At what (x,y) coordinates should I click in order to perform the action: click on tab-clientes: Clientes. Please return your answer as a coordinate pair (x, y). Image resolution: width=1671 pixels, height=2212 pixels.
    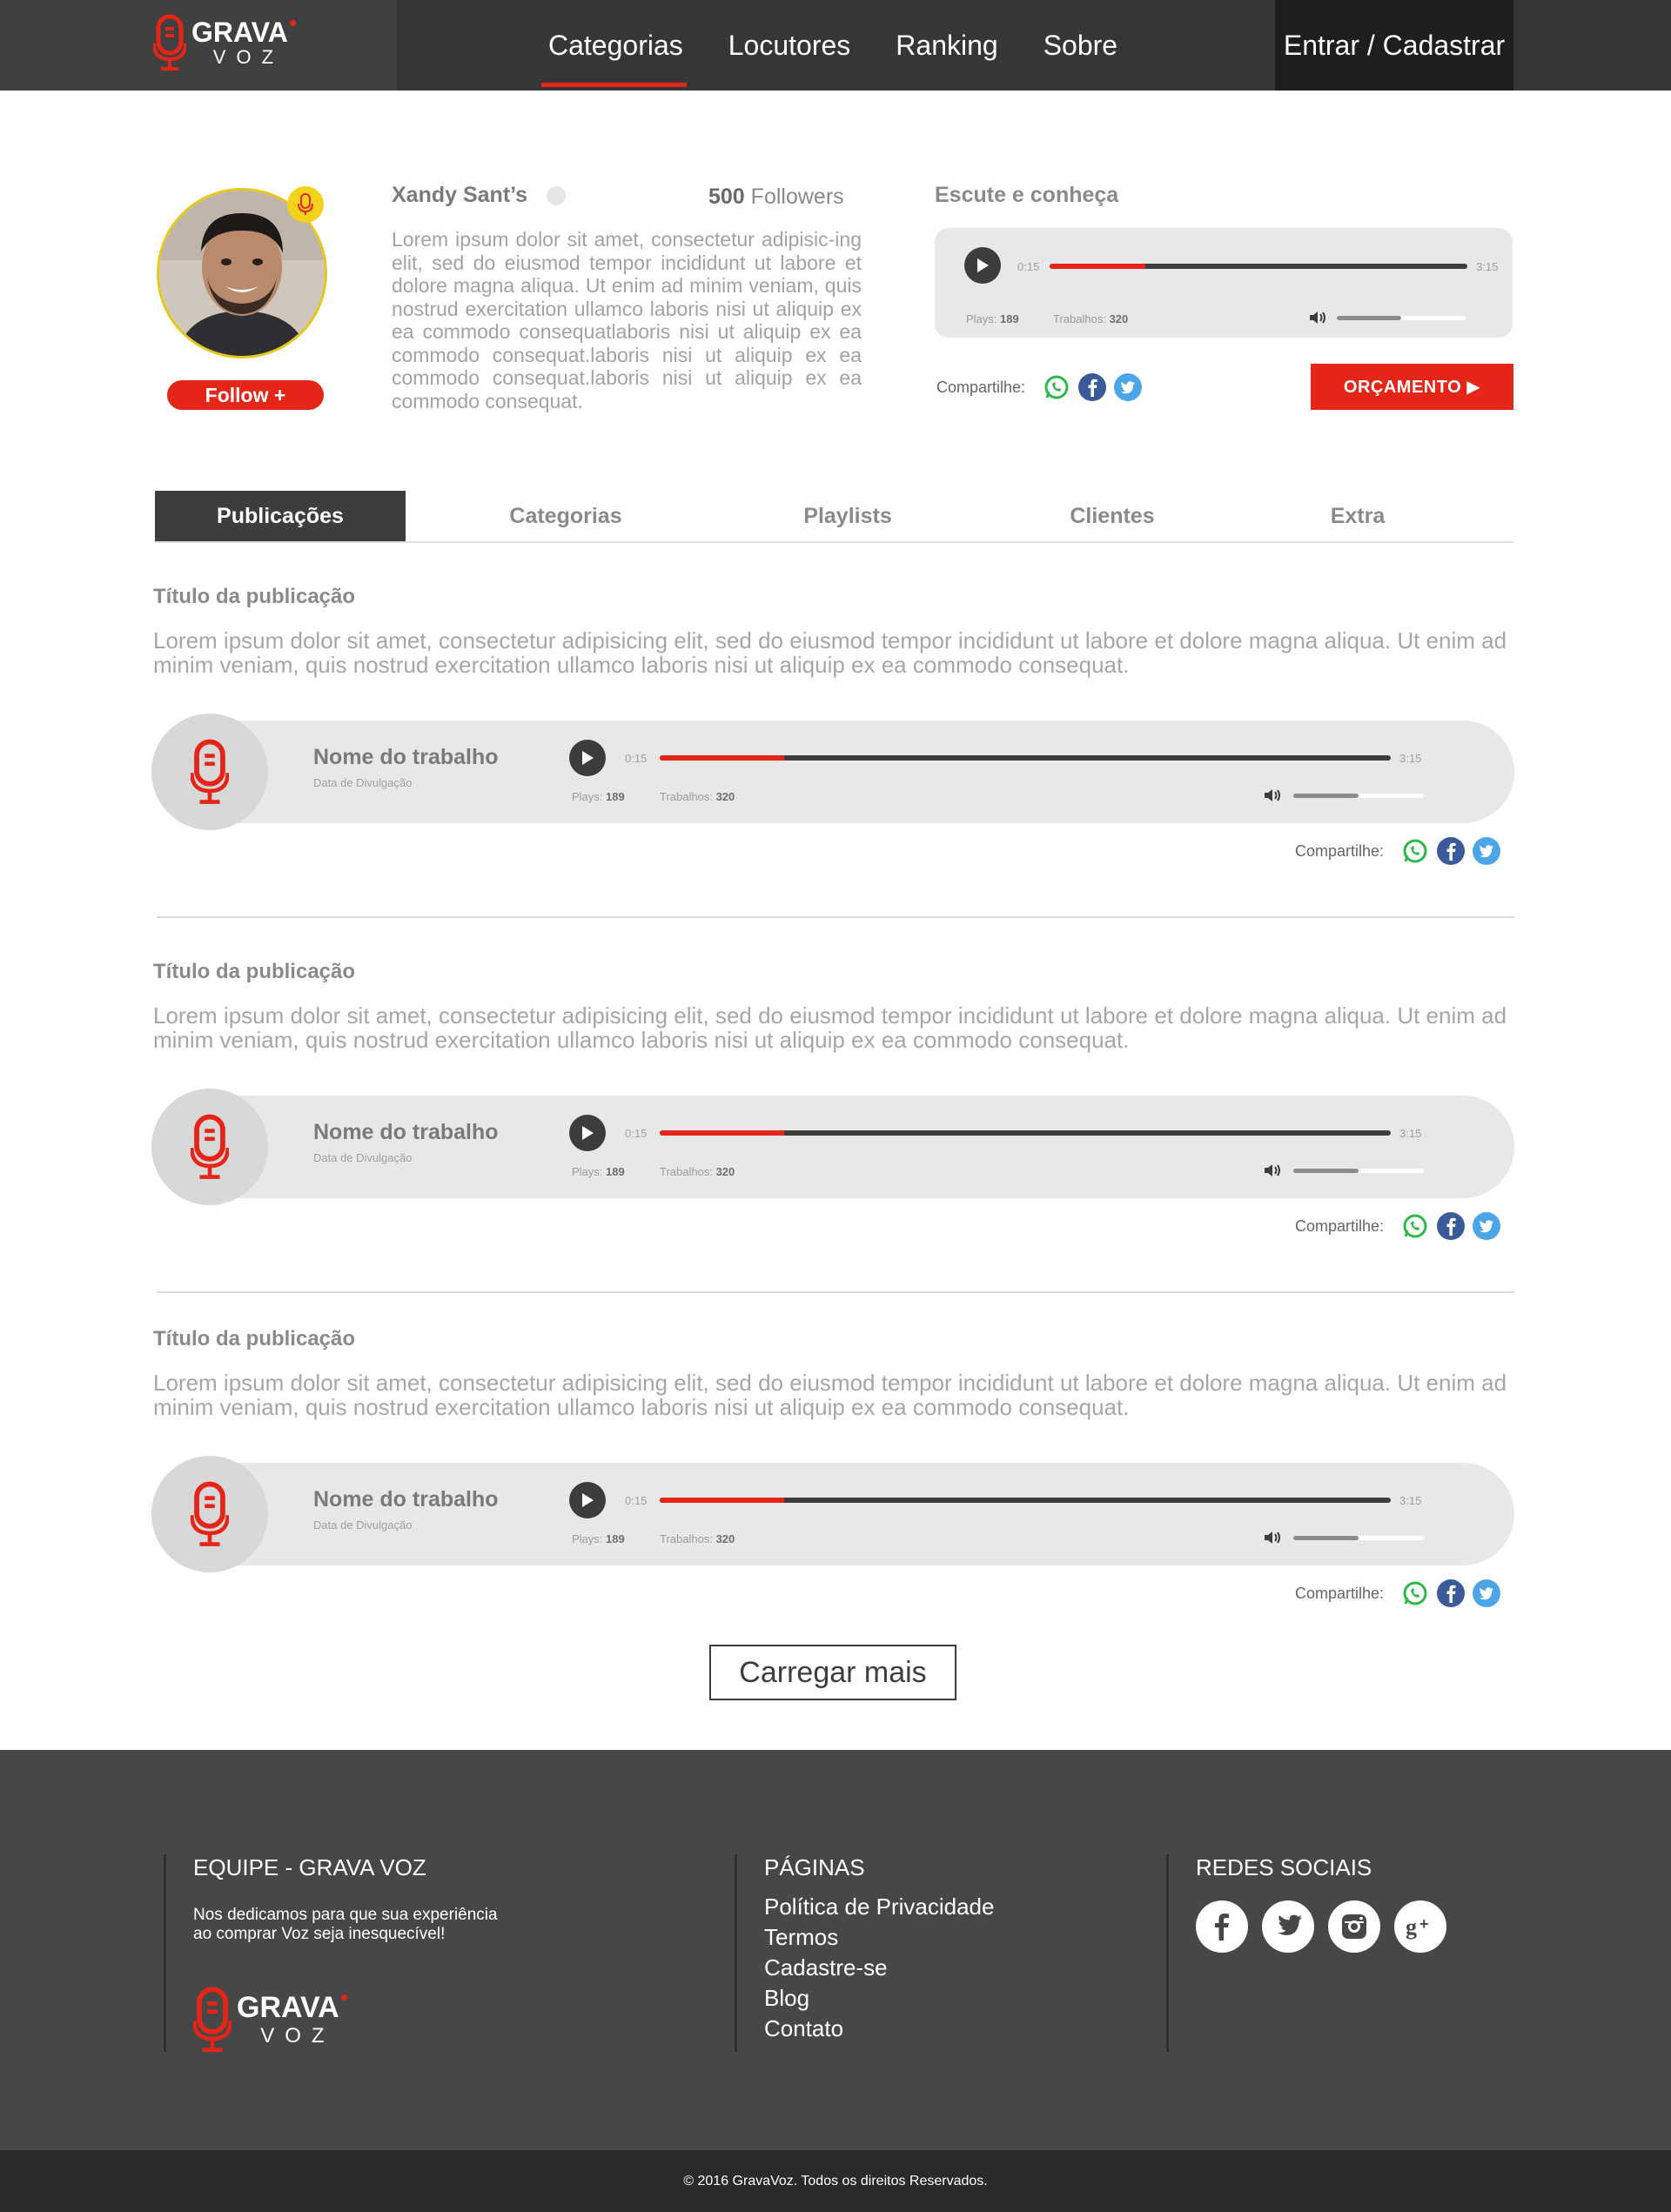
    Looking at the image, I should click on (1112, 516).